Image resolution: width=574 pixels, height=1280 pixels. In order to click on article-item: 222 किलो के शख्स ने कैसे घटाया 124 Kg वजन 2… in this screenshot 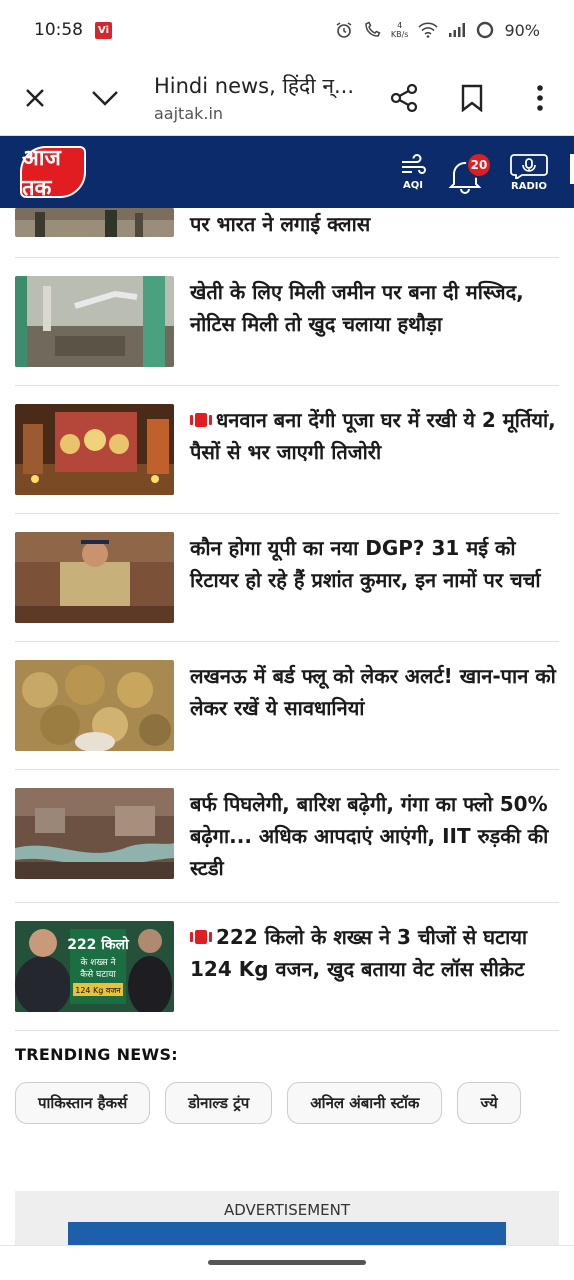, I will do `click(287, 967)`.